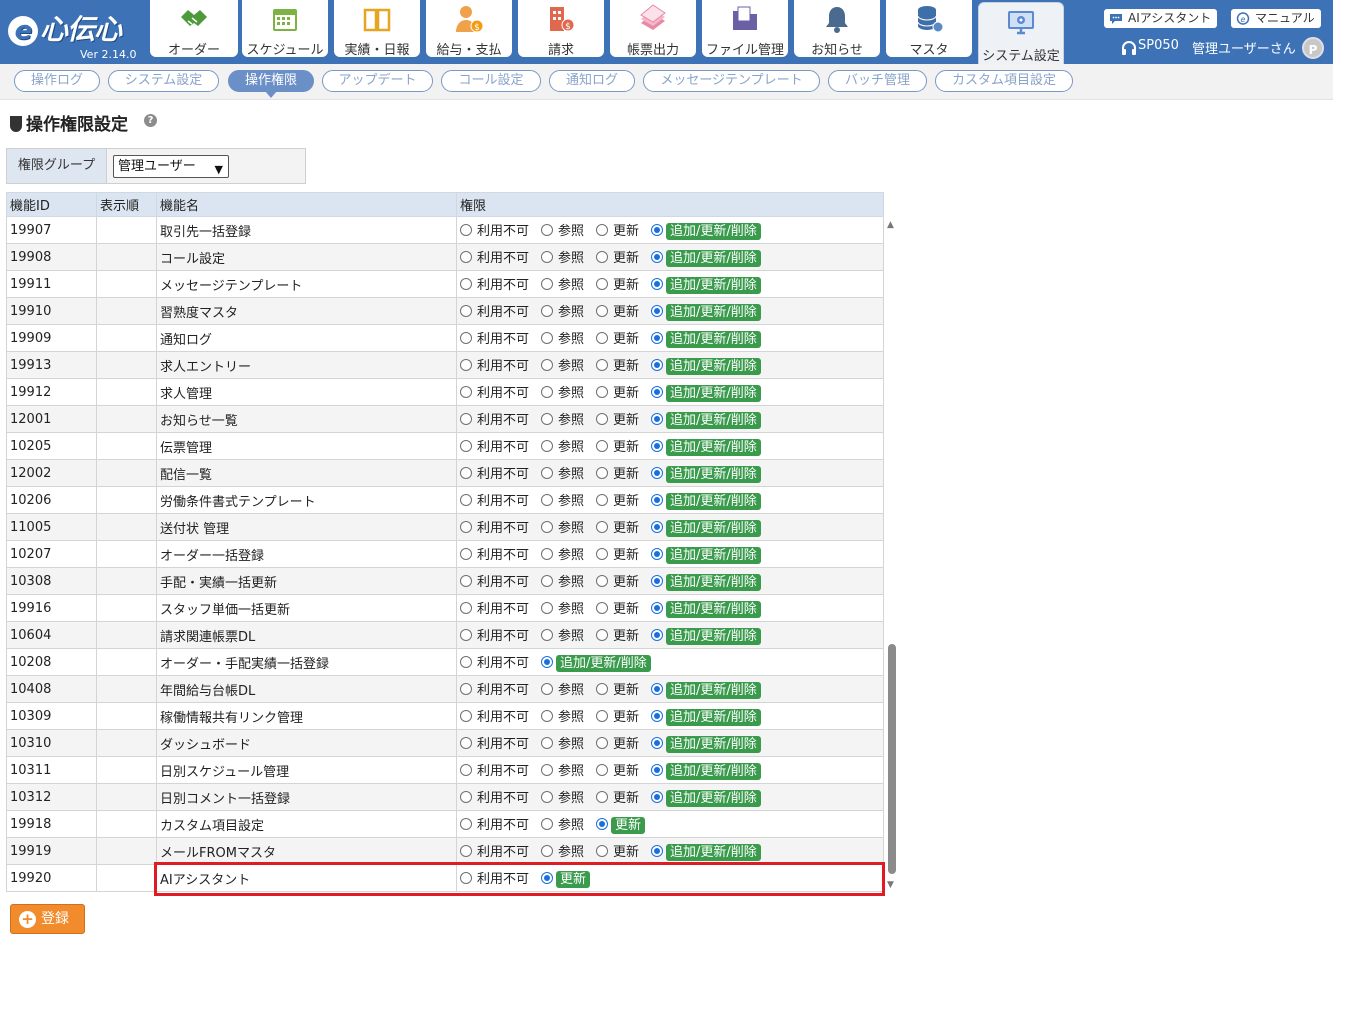 The height and width of the screenshot is (1018, 1356). I want to click on subnav-message-template: メッセージテンプレート, so click(731, 81).